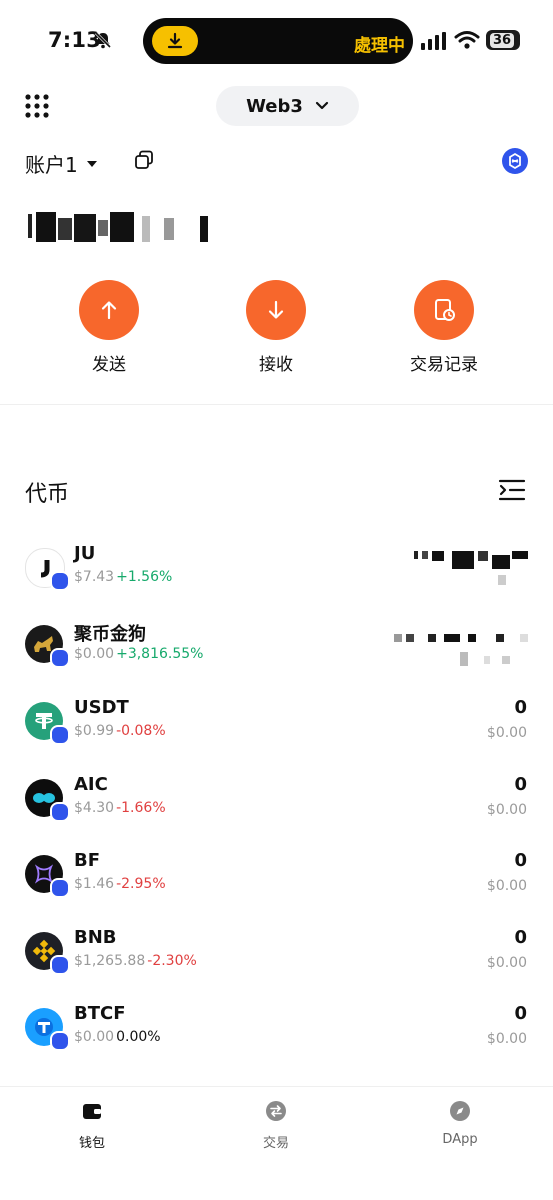  What do you see at coordinates (103, 40) in the screenshot?
I see `bell-muted-icon` at bounding box center [103, 40].